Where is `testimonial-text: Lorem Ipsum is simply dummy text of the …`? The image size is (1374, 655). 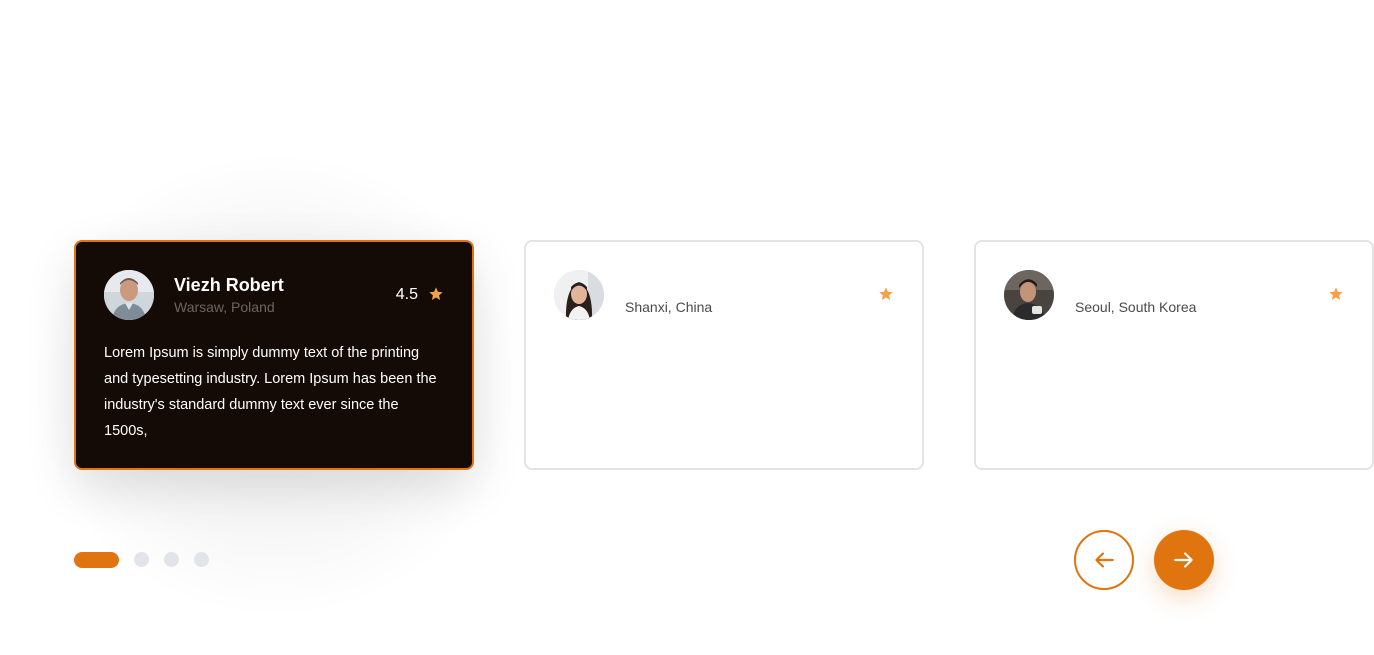 testimonial-text: Lorem Ipsum is simply dummy text of the … is located at coordinates (270, 392).